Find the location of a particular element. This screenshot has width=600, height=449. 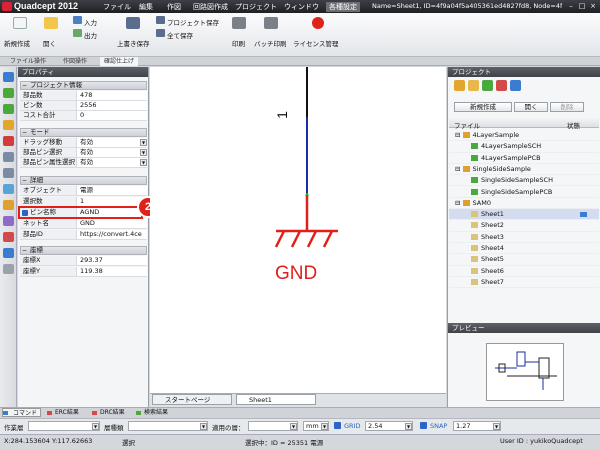

pan-icon is located at coordinates (8, 189).